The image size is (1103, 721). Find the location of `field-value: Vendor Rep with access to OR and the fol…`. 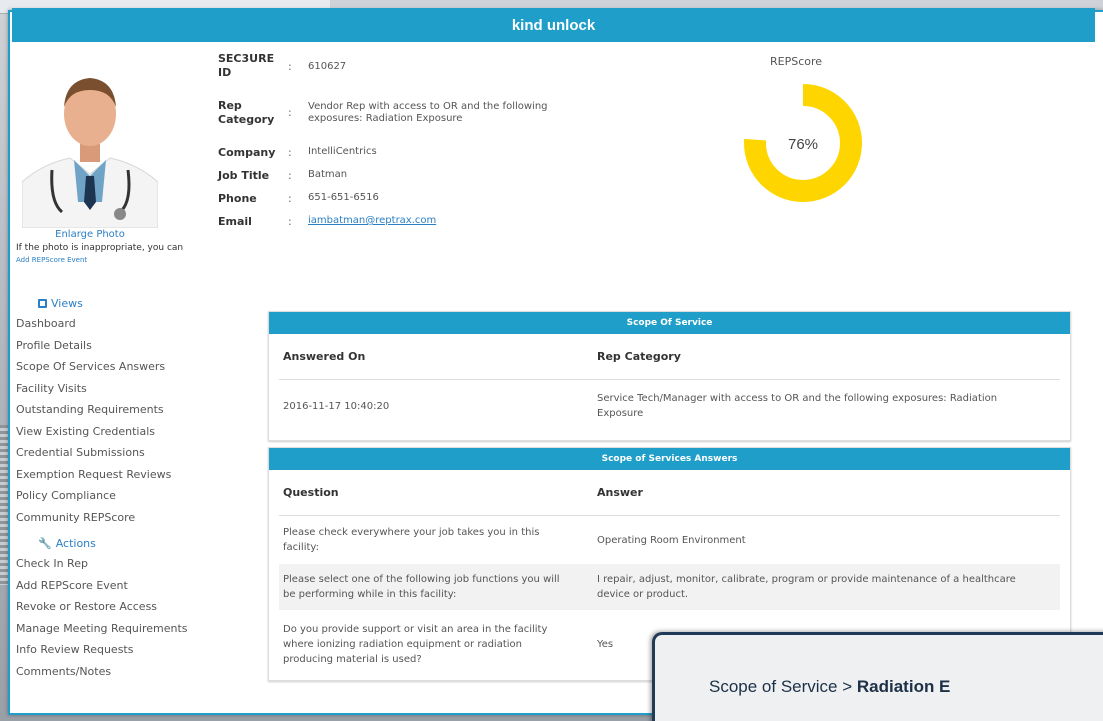

field-value: Vendor Rep with access to OR and the fol… is located at coordinates (428, 112).